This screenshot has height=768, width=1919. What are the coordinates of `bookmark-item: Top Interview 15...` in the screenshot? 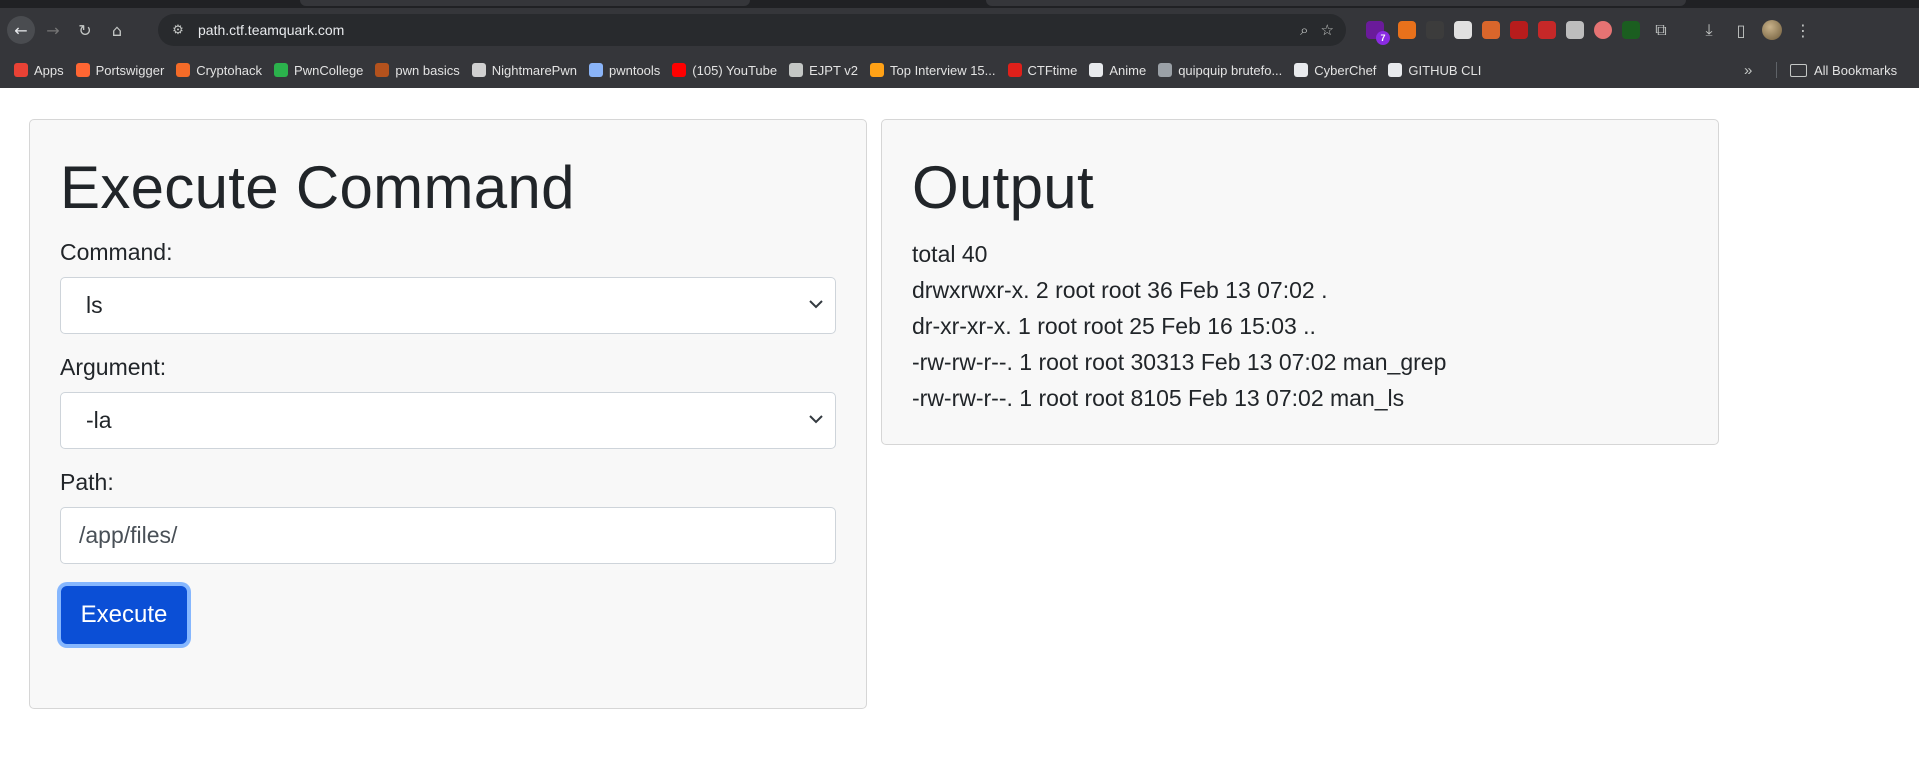 It's located at (933, 70).